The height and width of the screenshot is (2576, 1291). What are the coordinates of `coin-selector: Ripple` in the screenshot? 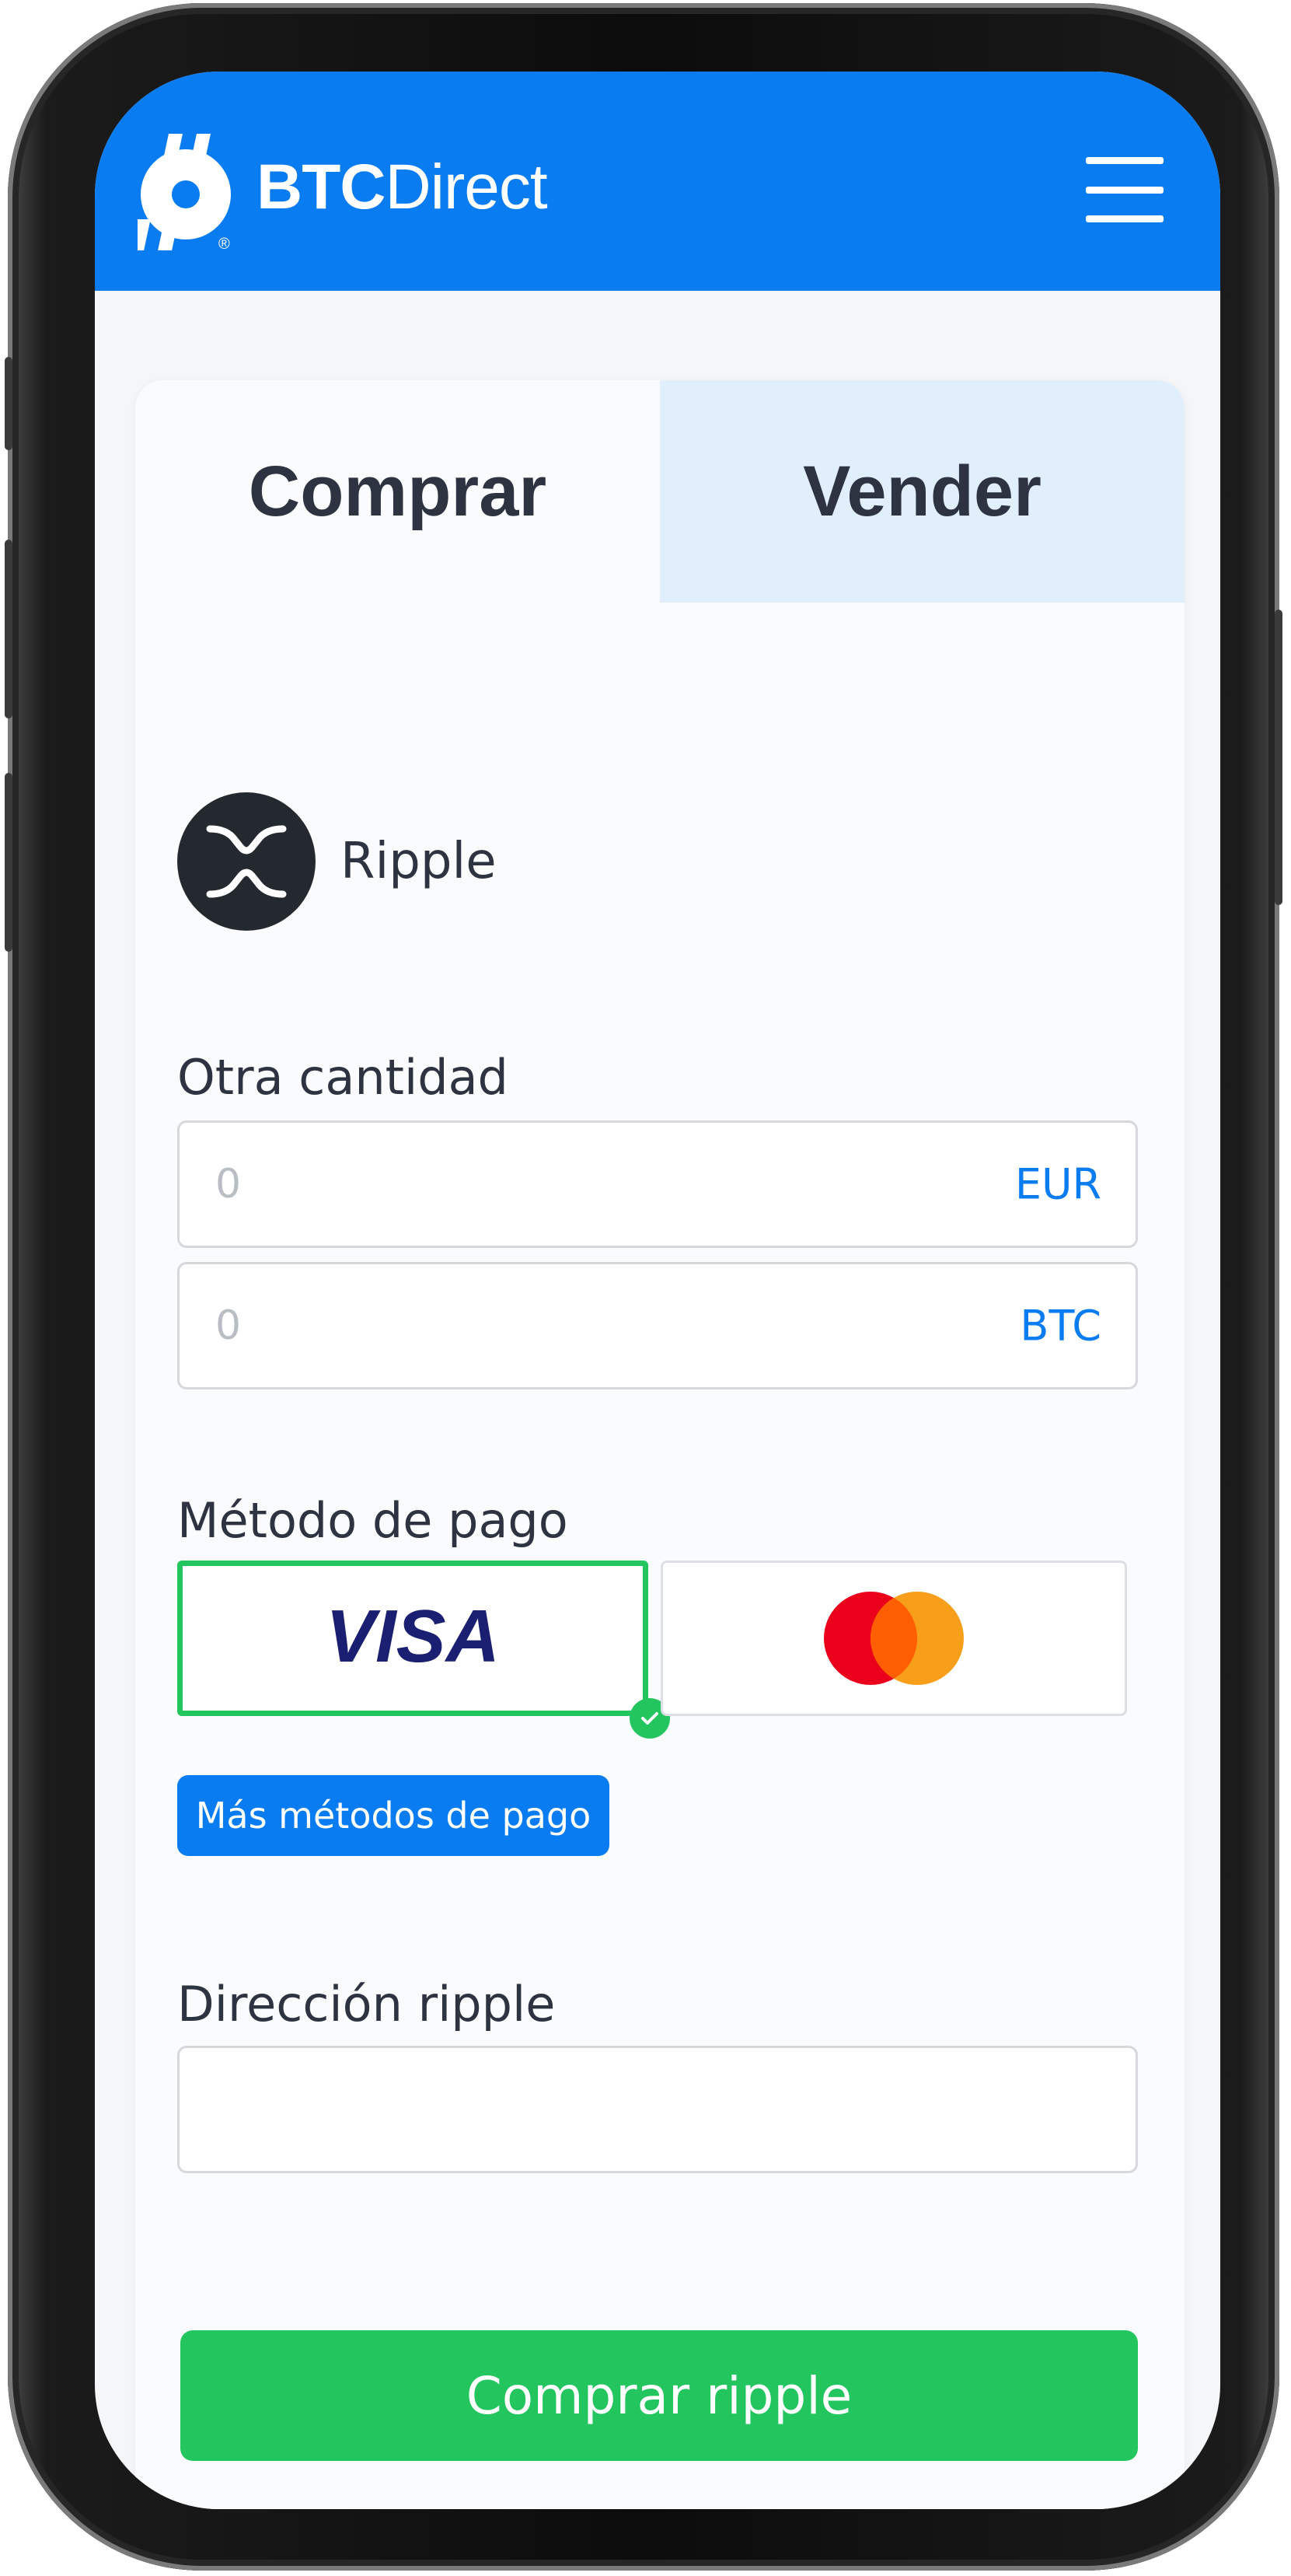 It's located at (337, 861).